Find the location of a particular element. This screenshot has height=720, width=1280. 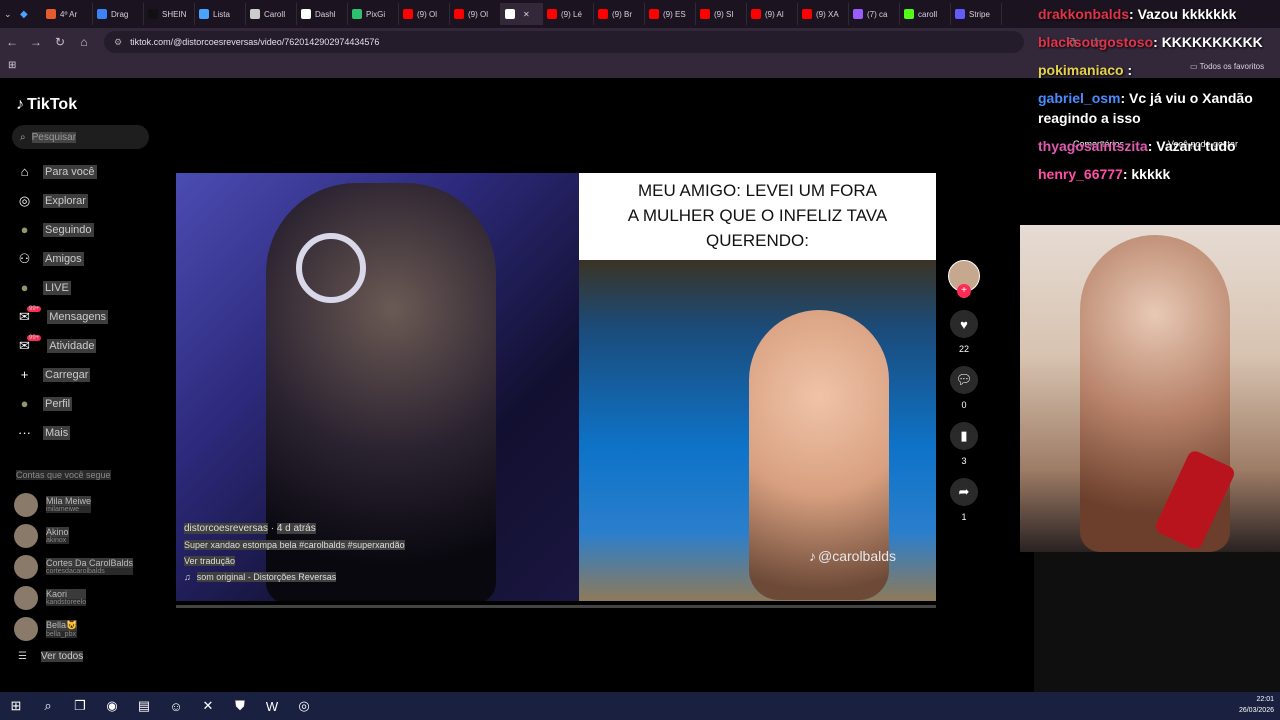

browser-tab: (9) Al is located at coordinates (772, 14).